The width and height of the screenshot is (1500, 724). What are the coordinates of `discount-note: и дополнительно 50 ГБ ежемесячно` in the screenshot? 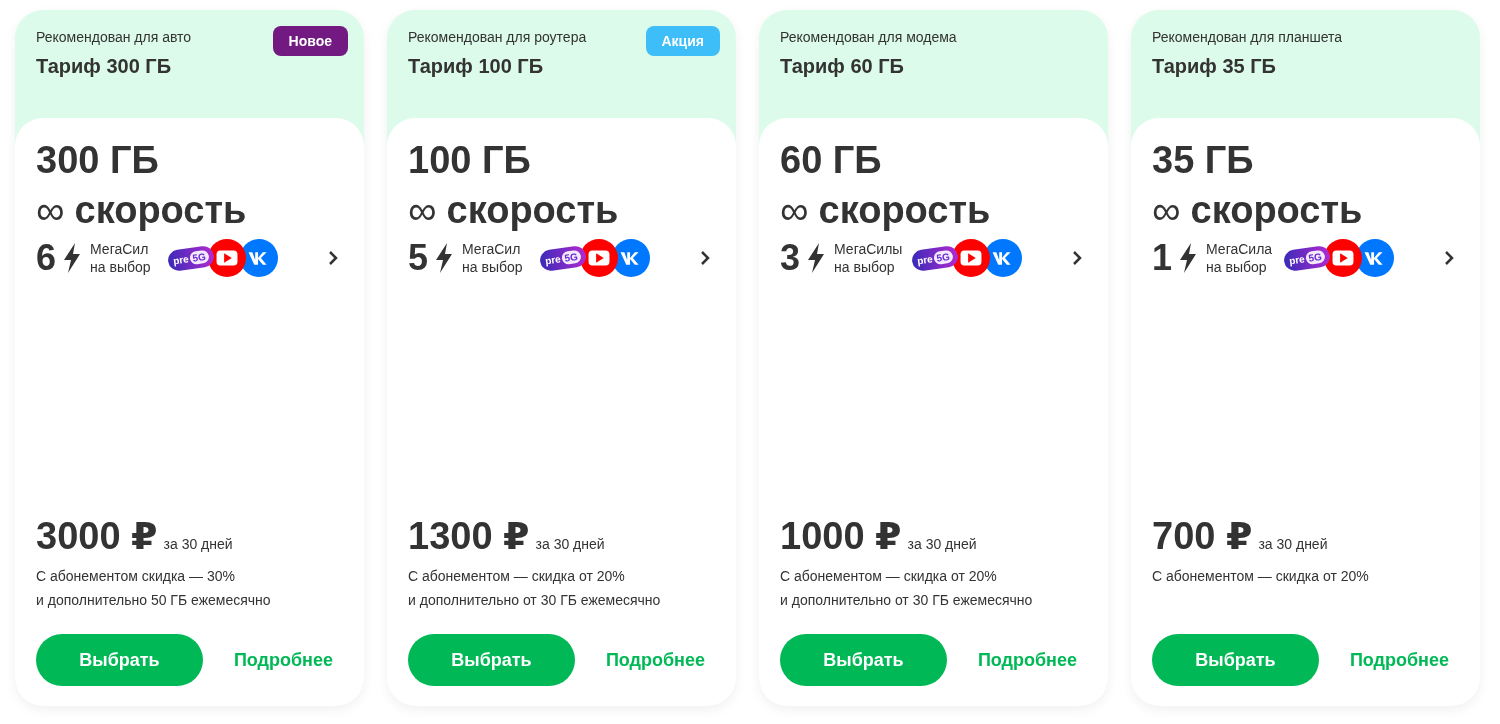 It's located at (154, 600).